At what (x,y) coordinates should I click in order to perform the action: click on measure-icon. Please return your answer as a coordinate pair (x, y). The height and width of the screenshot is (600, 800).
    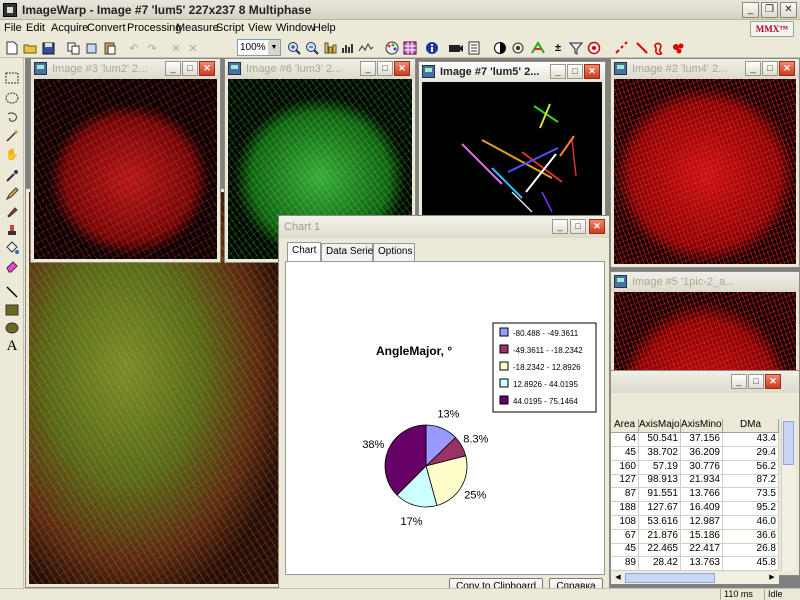
    Looking at the image, I should click on (330, 48).